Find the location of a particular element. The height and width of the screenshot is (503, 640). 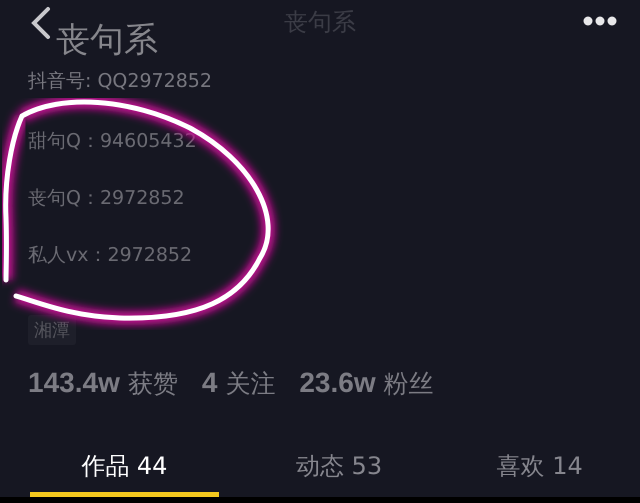

profile-tab: 喜欢 14 is located at coordinates (539, 470).